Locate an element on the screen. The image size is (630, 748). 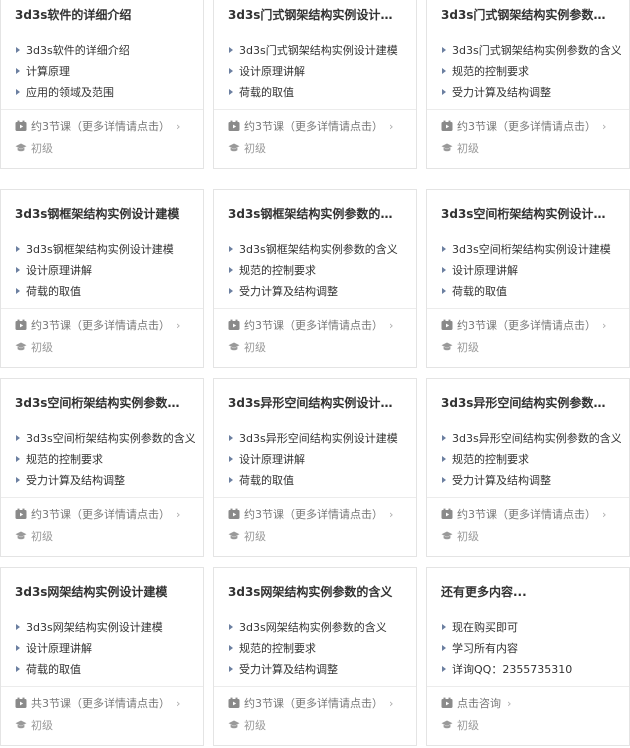
lessons-link: 共3节课（更多详情请点击） › is located at coordinates (105, 704).